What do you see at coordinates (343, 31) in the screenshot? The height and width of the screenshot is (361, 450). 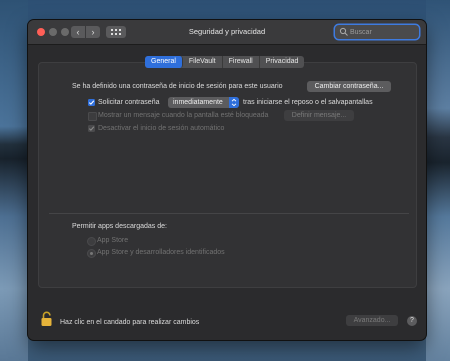 I see `search-icon` at bounding box center [343, 31].